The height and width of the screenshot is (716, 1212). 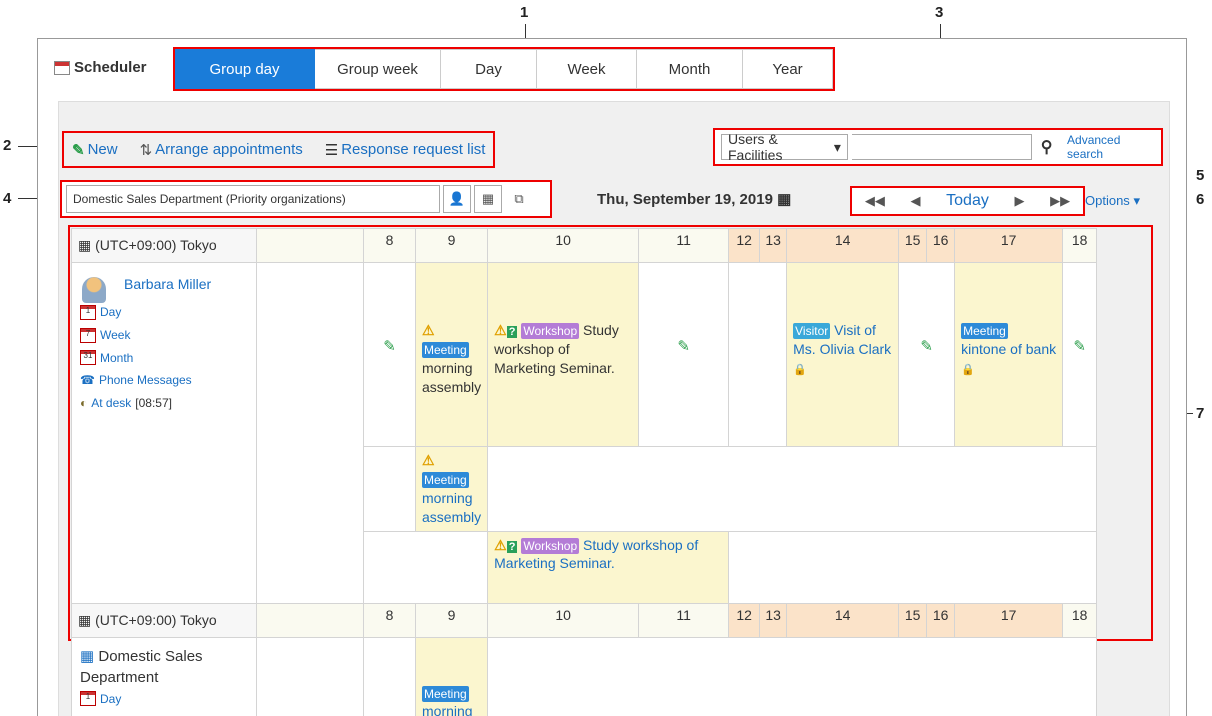 I want to click on presence-icon: ◐, so click(x=84, y=403).